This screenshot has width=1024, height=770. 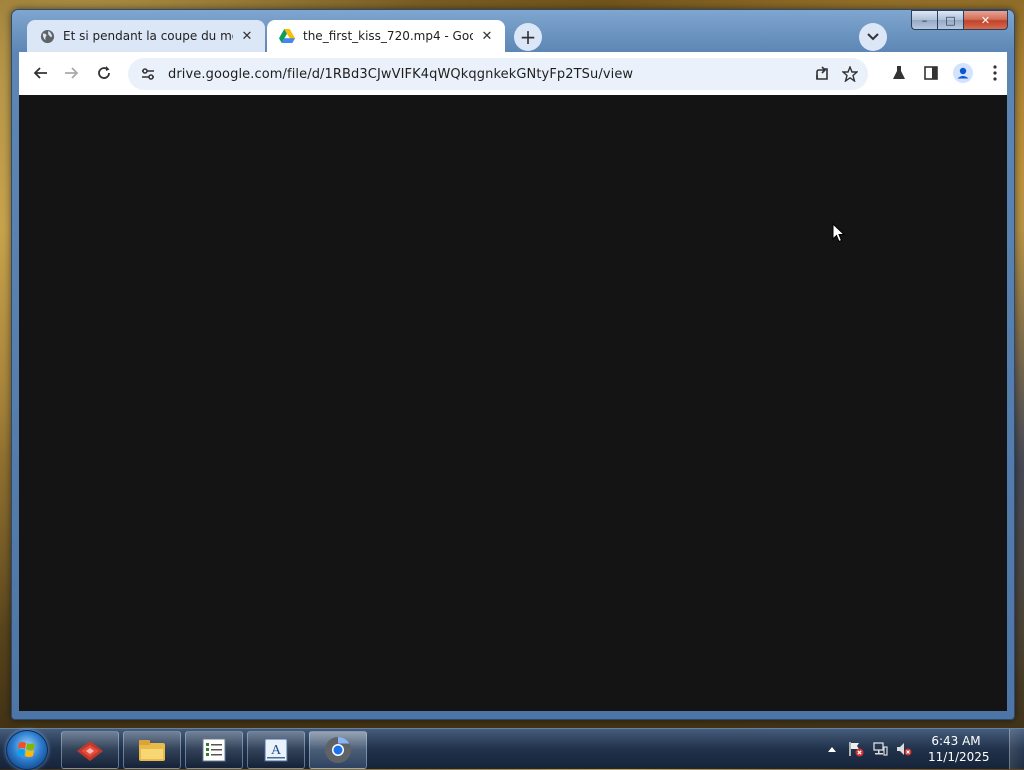 I want to click on taskbar-file-explorer, so click(x=152, y=750).